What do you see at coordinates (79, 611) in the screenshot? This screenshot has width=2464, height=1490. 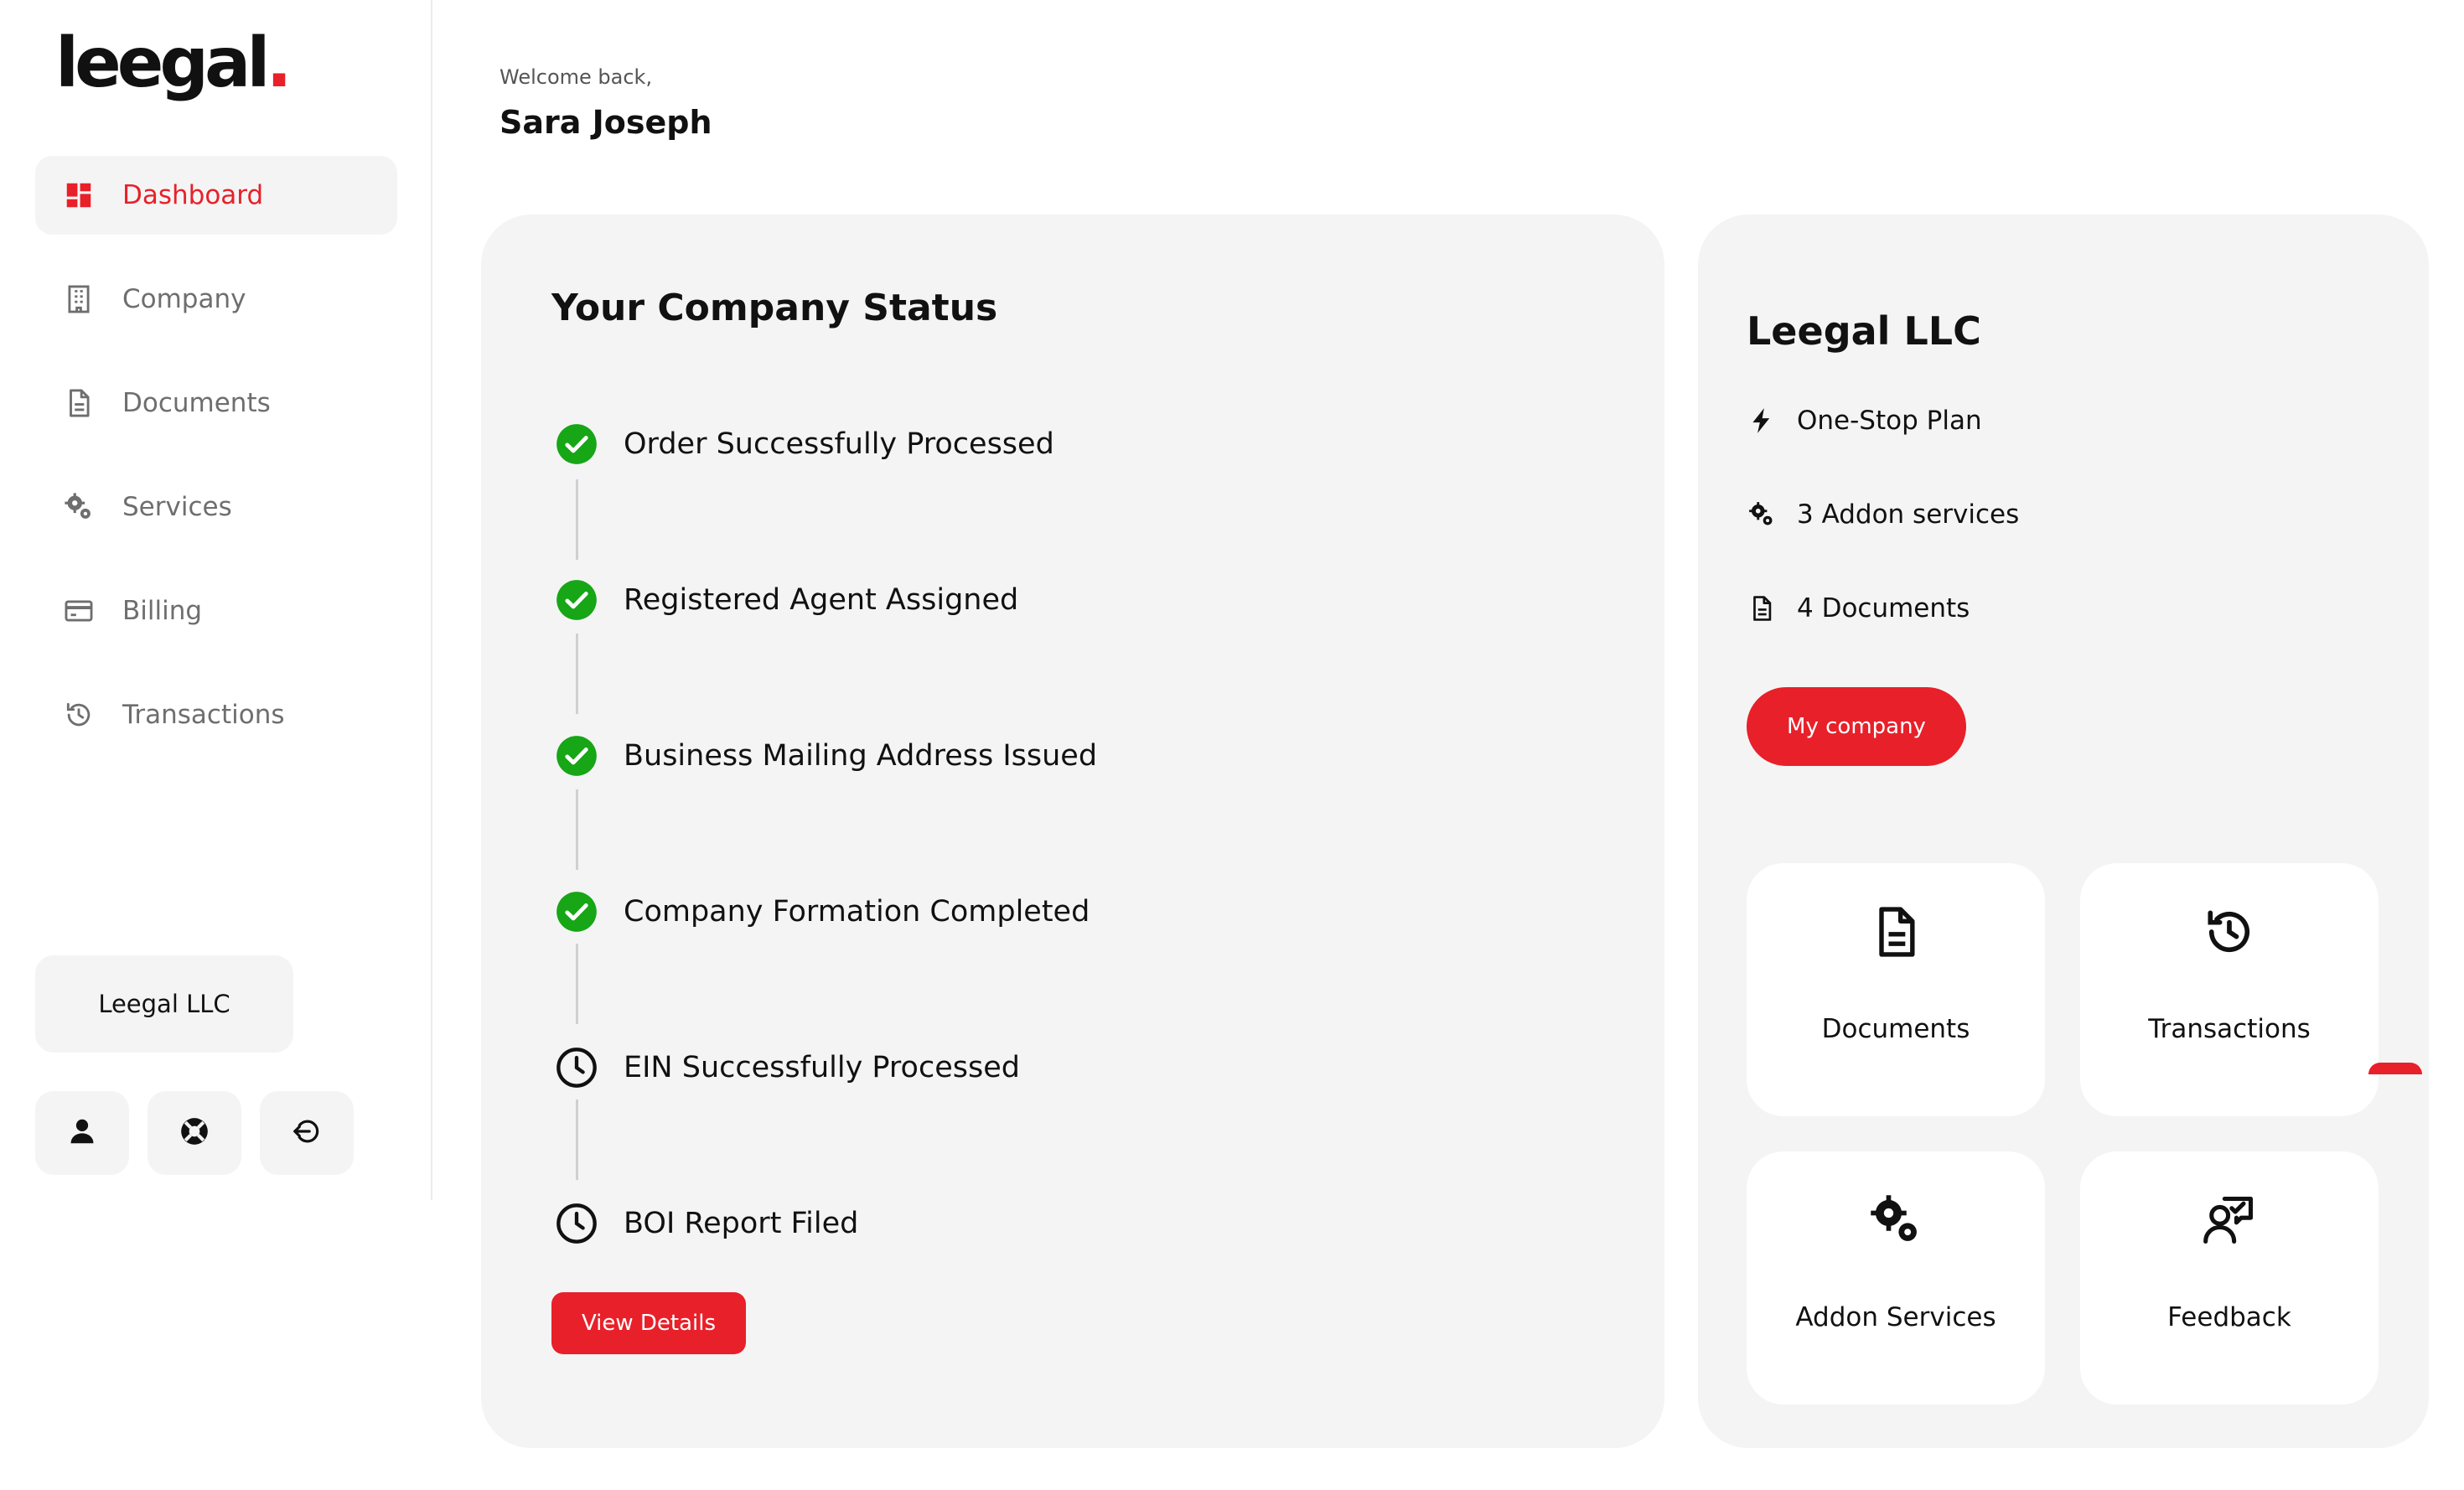 I see `credit-card-icon` at bounding box center [79, 611].